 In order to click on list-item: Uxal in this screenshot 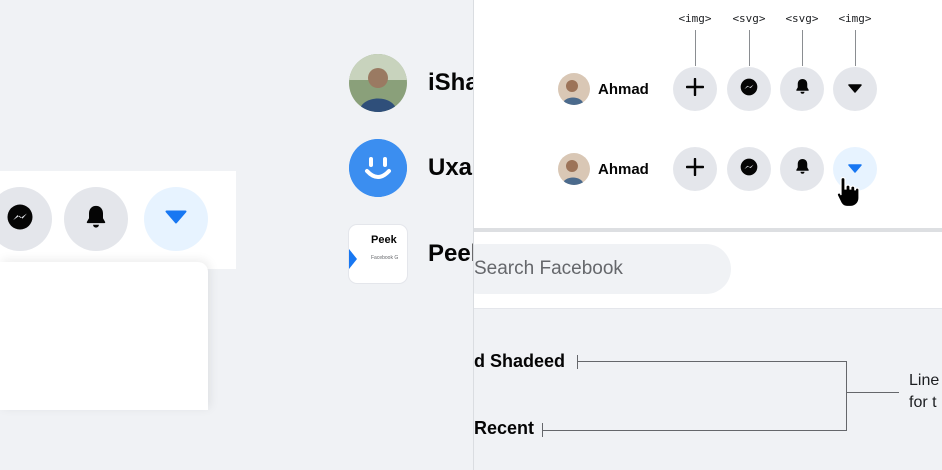, I will do `click(411, 168)`.